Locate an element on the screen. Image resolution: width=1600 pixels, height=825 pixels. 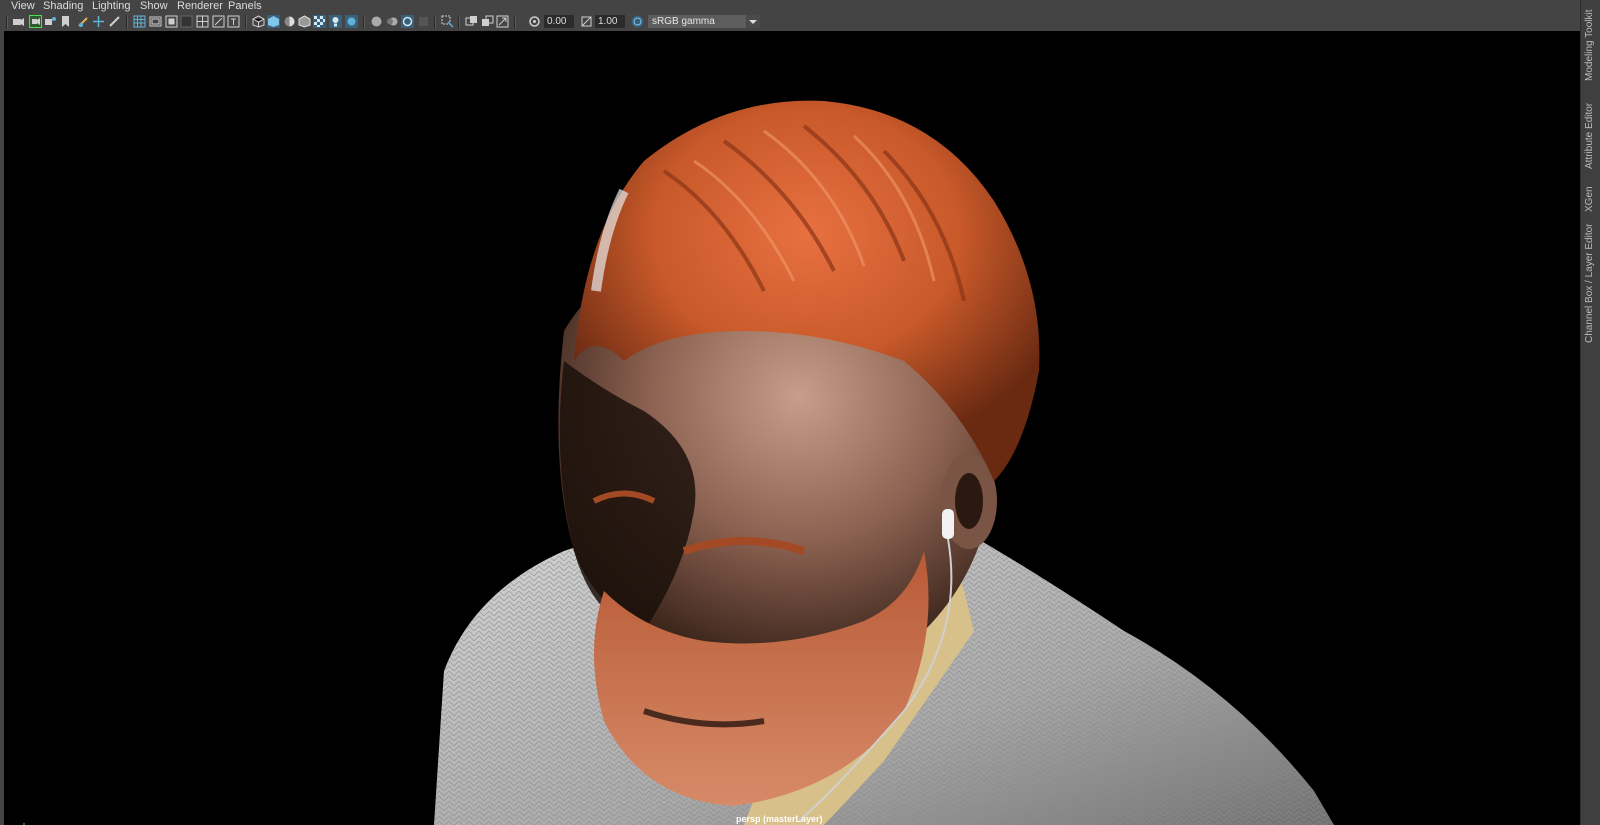
use-all-lights-icon is located at coordinates (335, 21).